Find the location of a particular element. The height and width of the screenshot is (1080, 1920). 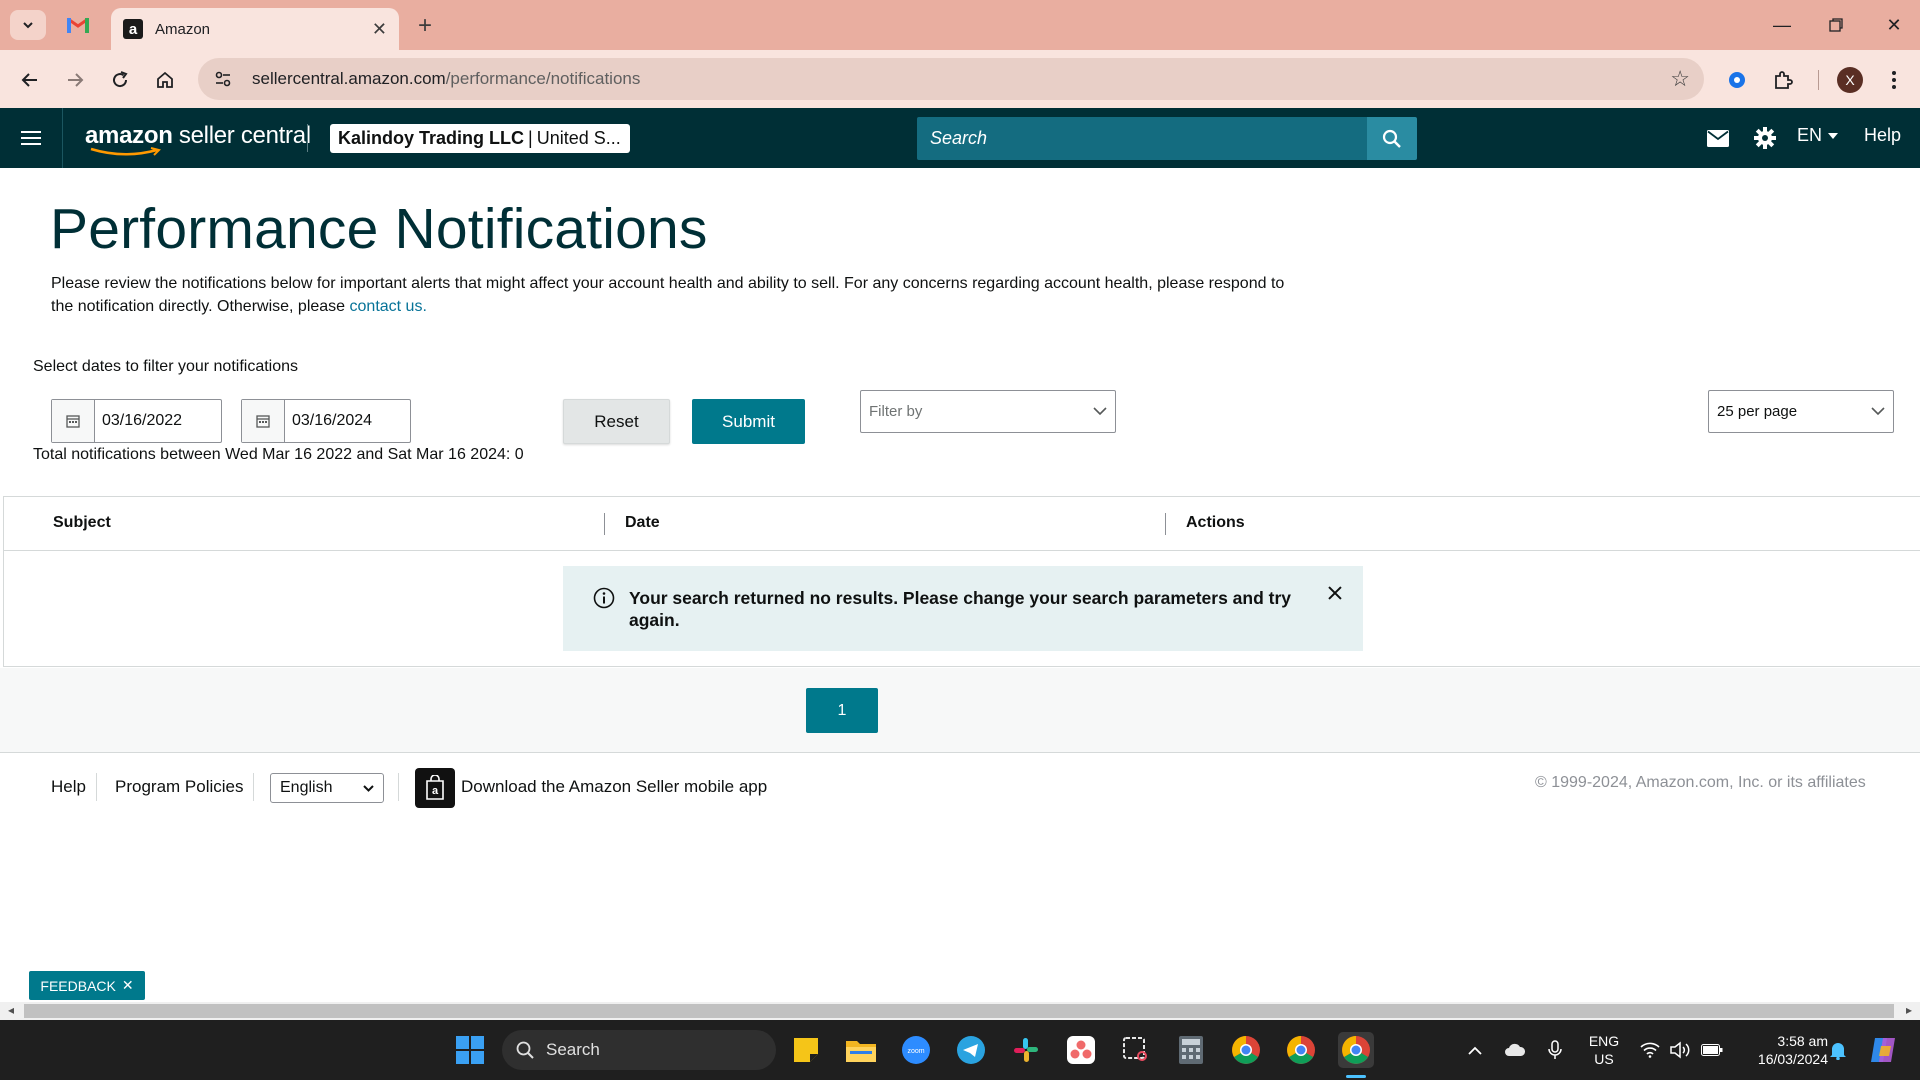

column-date: Date is located at coordinates (642, 523).